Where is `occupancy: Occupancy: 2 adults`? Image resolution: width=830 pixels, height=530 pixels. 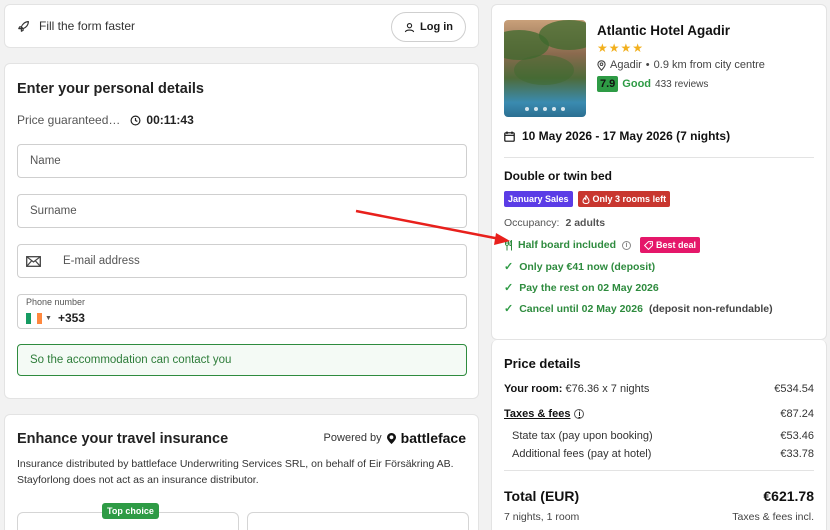
occupancy: Occupancy: 2 adults is located at coordinates (554, 223).